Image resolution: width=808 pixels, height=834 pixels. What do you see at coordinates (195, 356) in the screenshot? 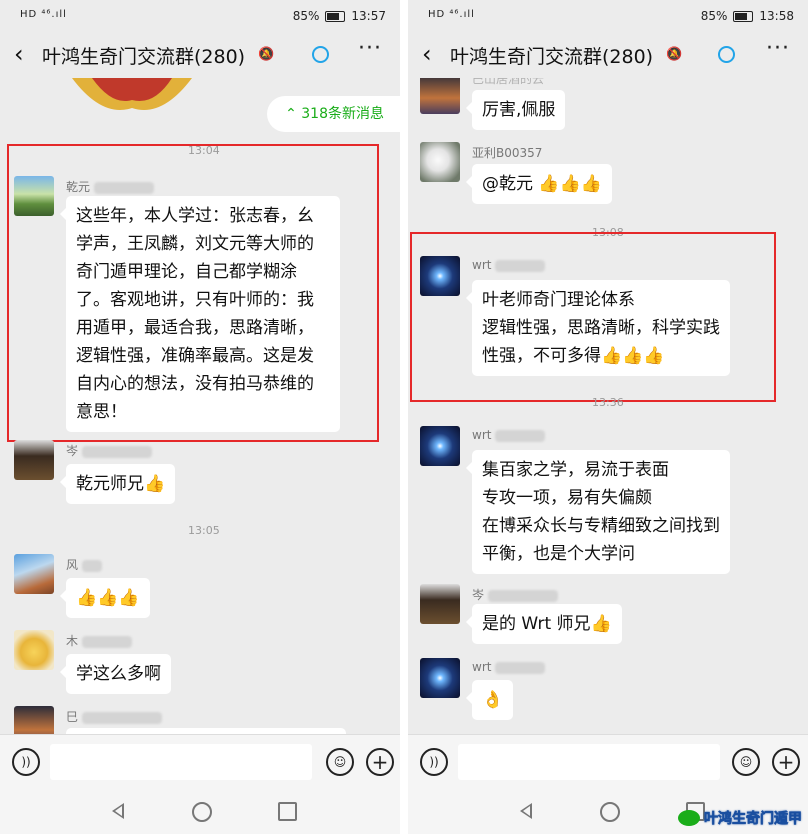
I see `message-line: 逻辑性强，准确率最高。这是发` at bounding box center [195, 356].